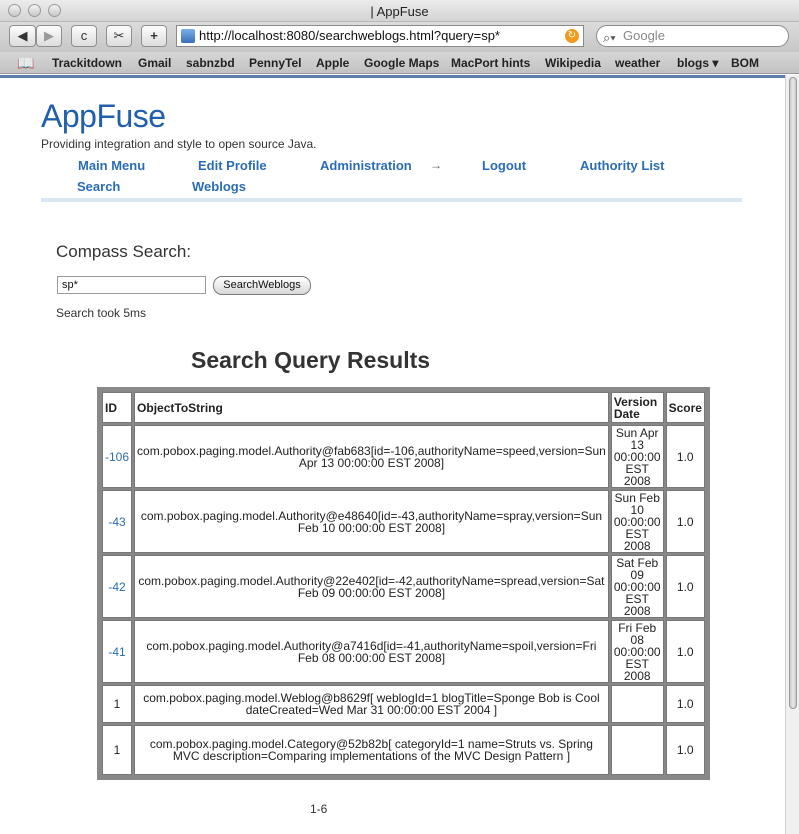  I want to click on pagination-banner: 1-6, so click(319, 809).